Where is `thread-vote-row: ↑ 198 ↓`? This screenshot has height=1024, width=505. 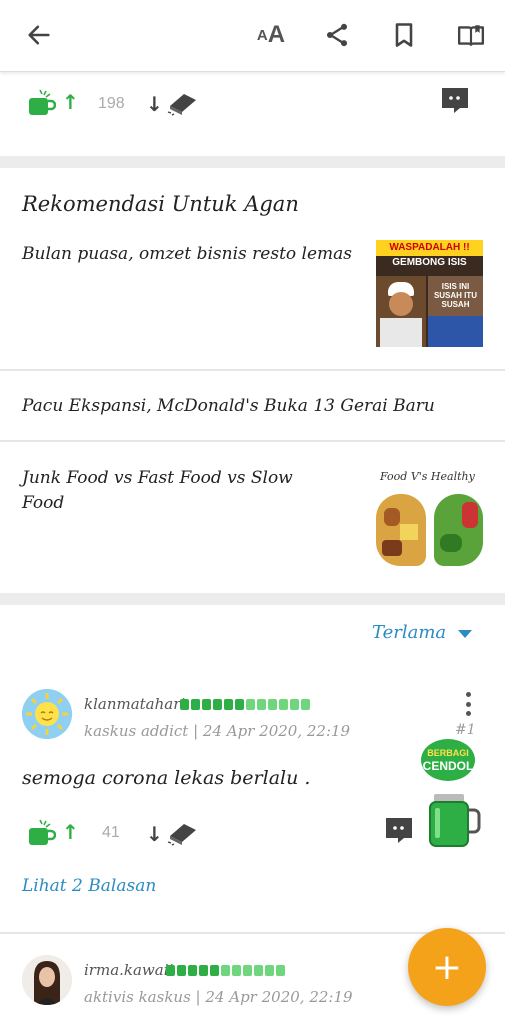 thread-vote-row: ↑ 198 ↓ is located at coordinates (252, 107).